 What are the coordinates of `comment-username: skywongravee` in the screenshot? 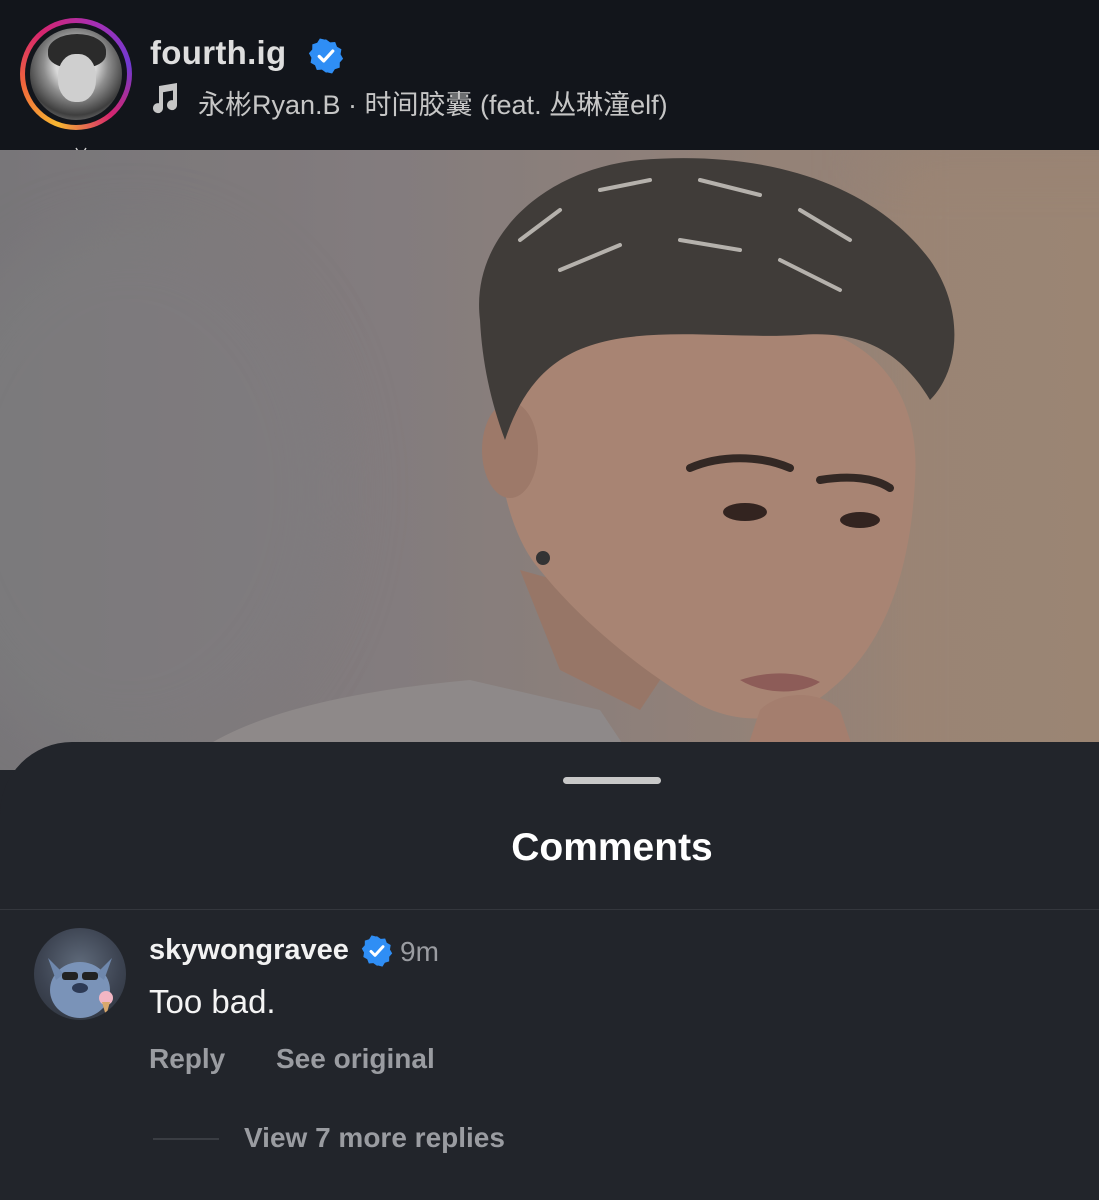 It's located at (249, 950).